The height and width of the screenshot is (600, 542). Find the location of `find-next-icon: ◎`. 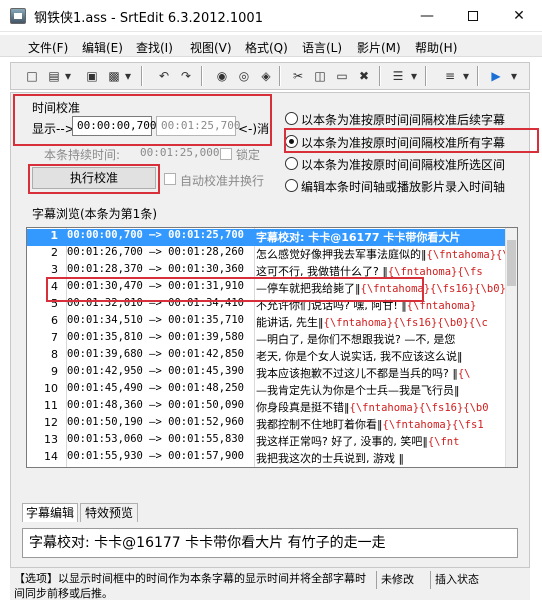

find-next-icon: ◎ is located at coordinates (244, 76).